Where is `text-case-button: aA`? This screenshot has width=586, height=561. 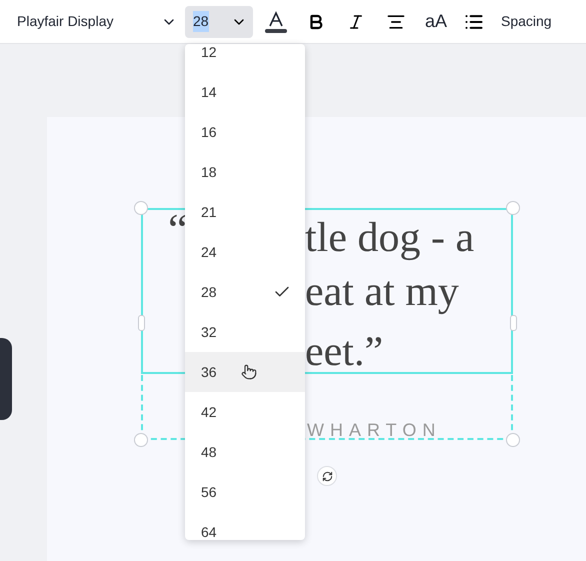 text-case-button: aA is located at coordinates (436, 22).